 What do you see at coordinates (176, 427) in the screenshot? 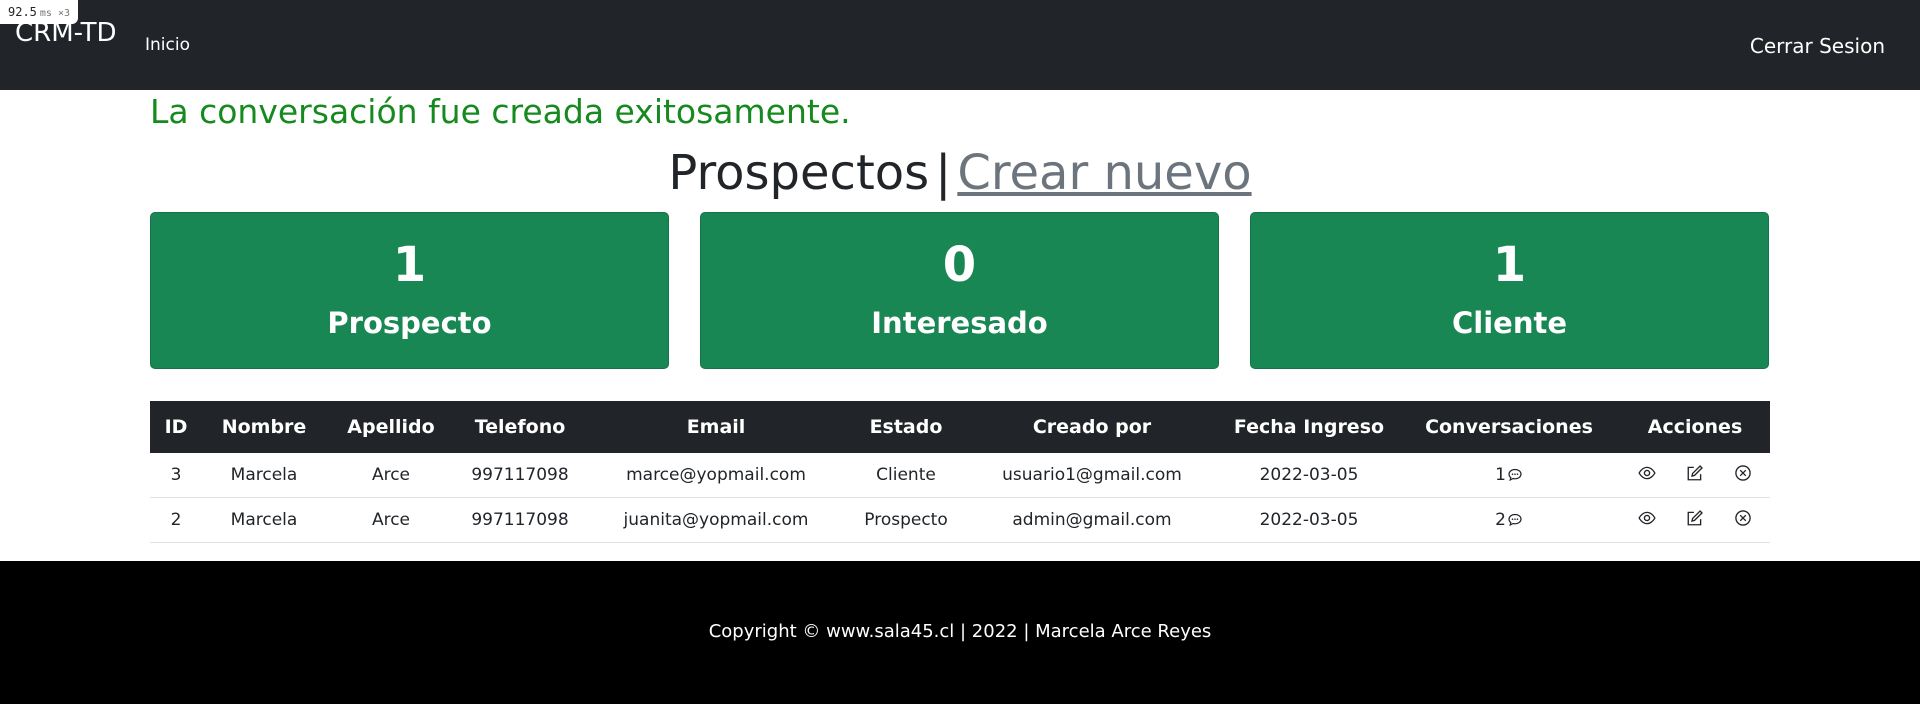
I see `column-header: ID` at bounding box center [176, 427].